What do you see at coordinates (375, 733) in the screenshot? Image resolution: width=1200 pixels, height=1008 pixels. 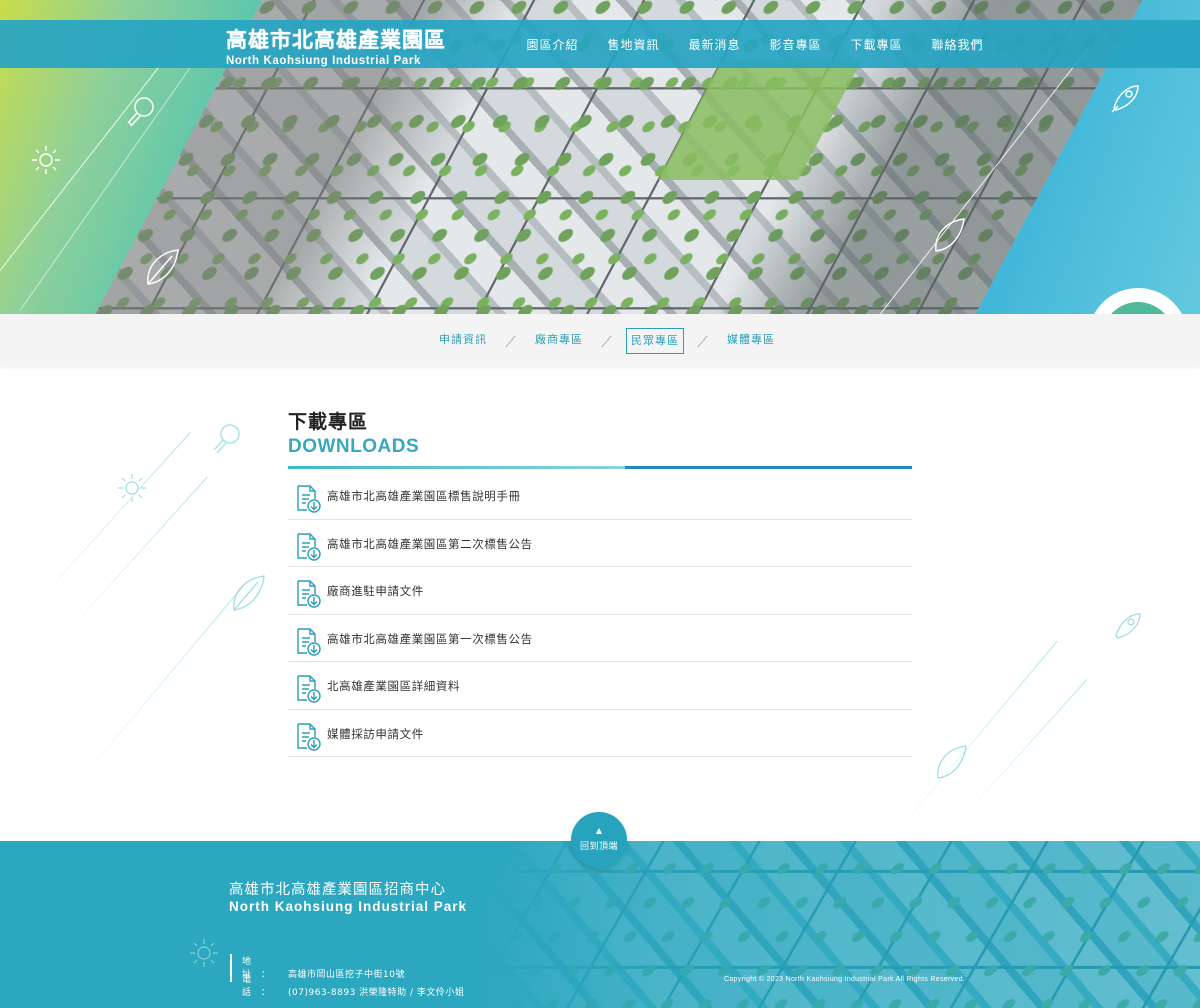 I see `download-item-label: 媒體採訪申請文件` at bounding box center [375, 733].